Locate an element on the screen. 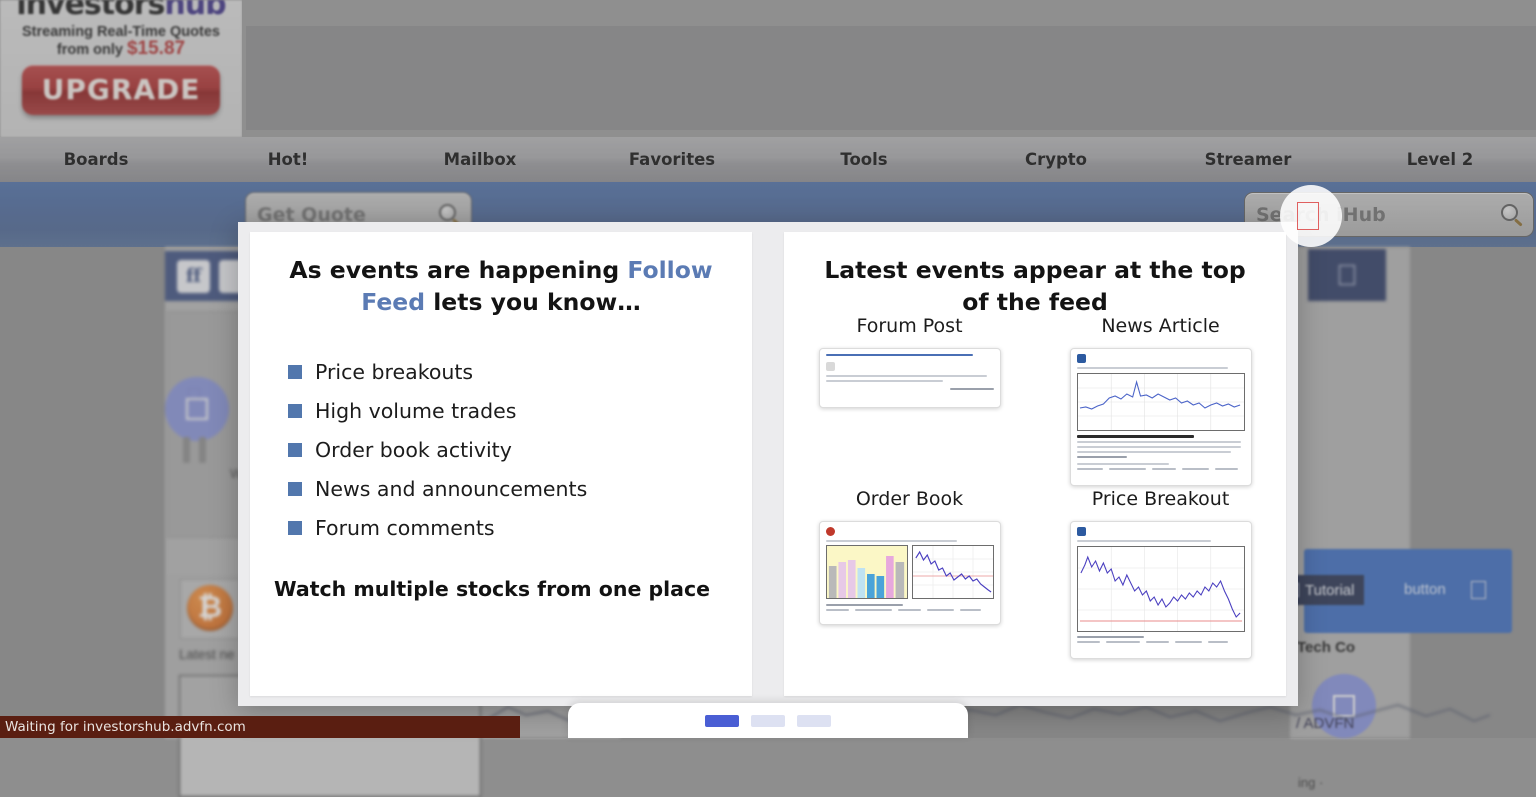 The width and height of the screenshot is (1536, 797). tutorial-left-footnote: Watch multiple stocks from one place is located at coordinates (492, 589).